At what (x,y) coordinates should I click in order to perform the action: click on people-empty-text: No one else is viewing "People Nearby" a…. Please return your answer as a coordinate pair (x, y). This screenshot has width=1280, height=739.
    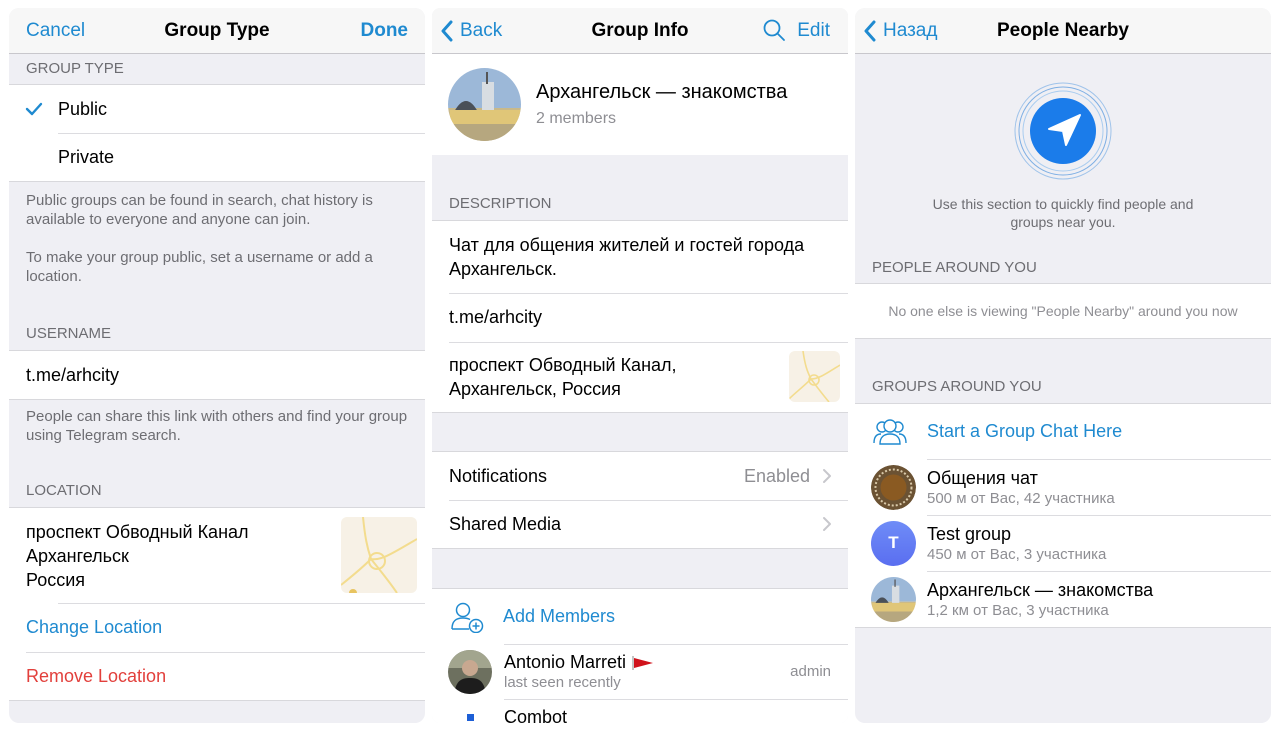
    Looking at the image, I should click on (1063, 311).